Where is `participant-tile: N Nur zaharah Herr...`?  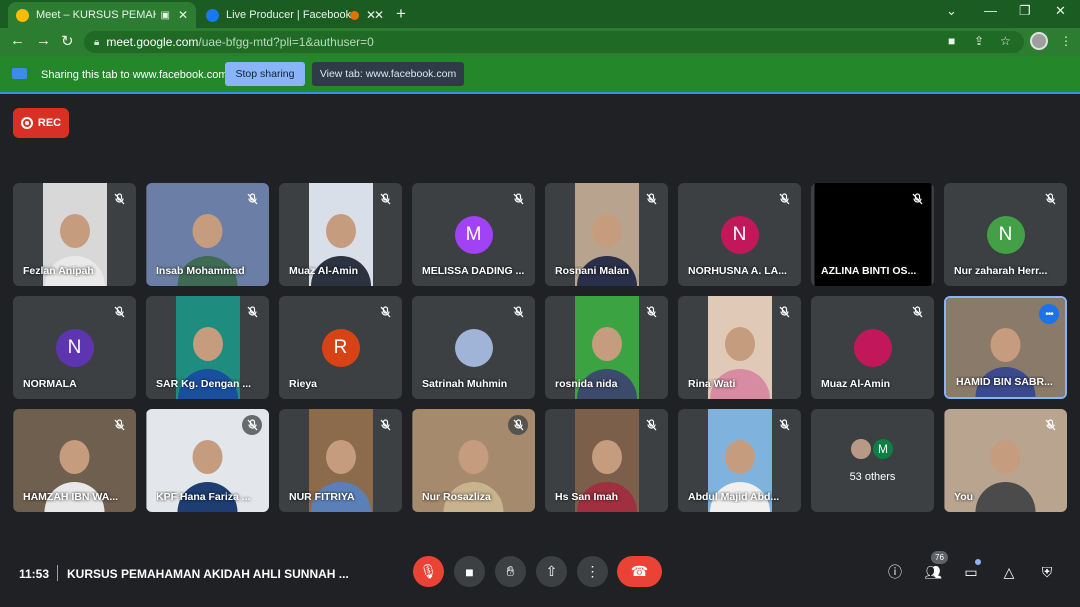
participant-tile: N Nur zaharah Herr... is located at coordinates (1005, 234).